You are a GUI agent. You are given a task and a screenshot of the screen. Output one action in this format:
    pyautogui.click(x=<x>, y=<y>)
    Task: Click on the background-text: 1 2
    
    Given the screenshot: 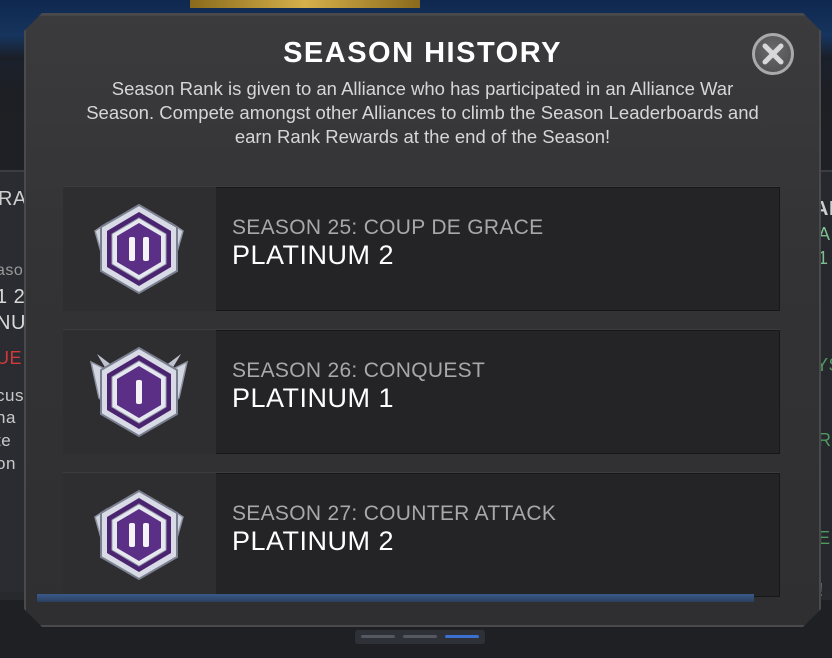 What is the action you would take?
    pyautogui.click(x=13, y=297)
    